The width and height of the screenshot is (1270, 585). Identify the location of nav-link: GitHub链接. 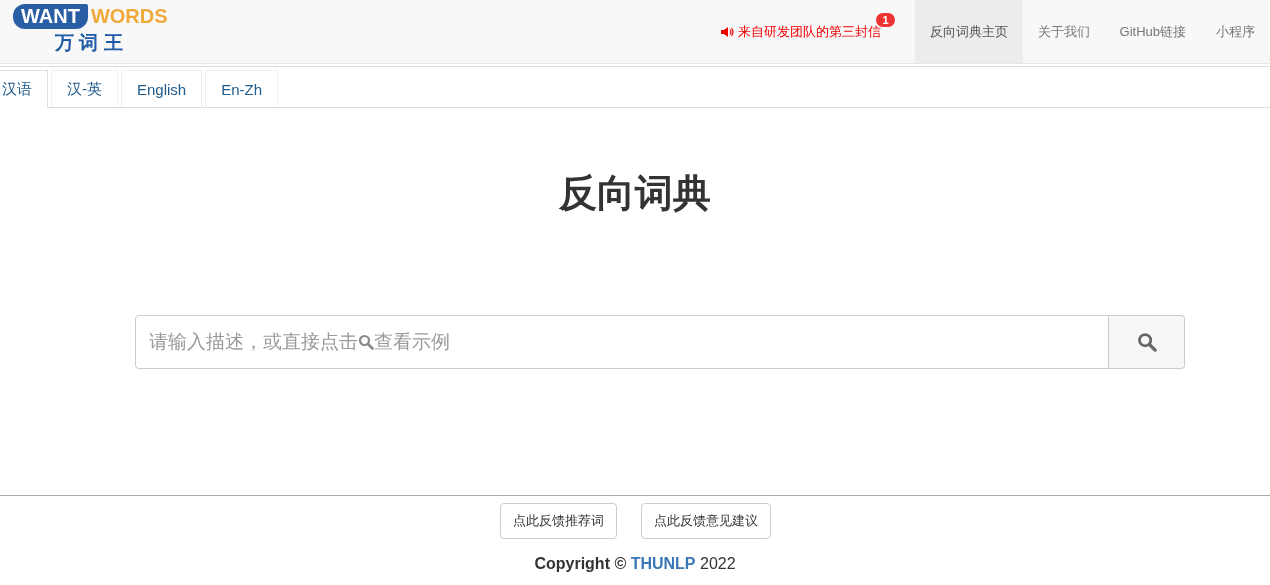
(1152, 31).